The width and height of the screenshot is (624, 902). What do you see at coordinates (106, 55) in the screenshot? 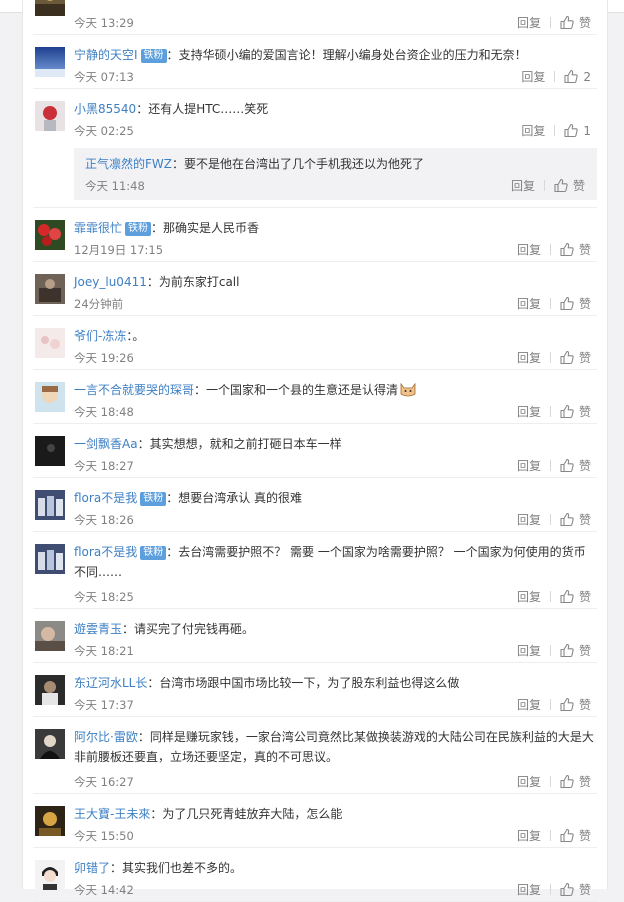
I see `comment-username: 宁静的天空I` at bounding box center [106, 55].